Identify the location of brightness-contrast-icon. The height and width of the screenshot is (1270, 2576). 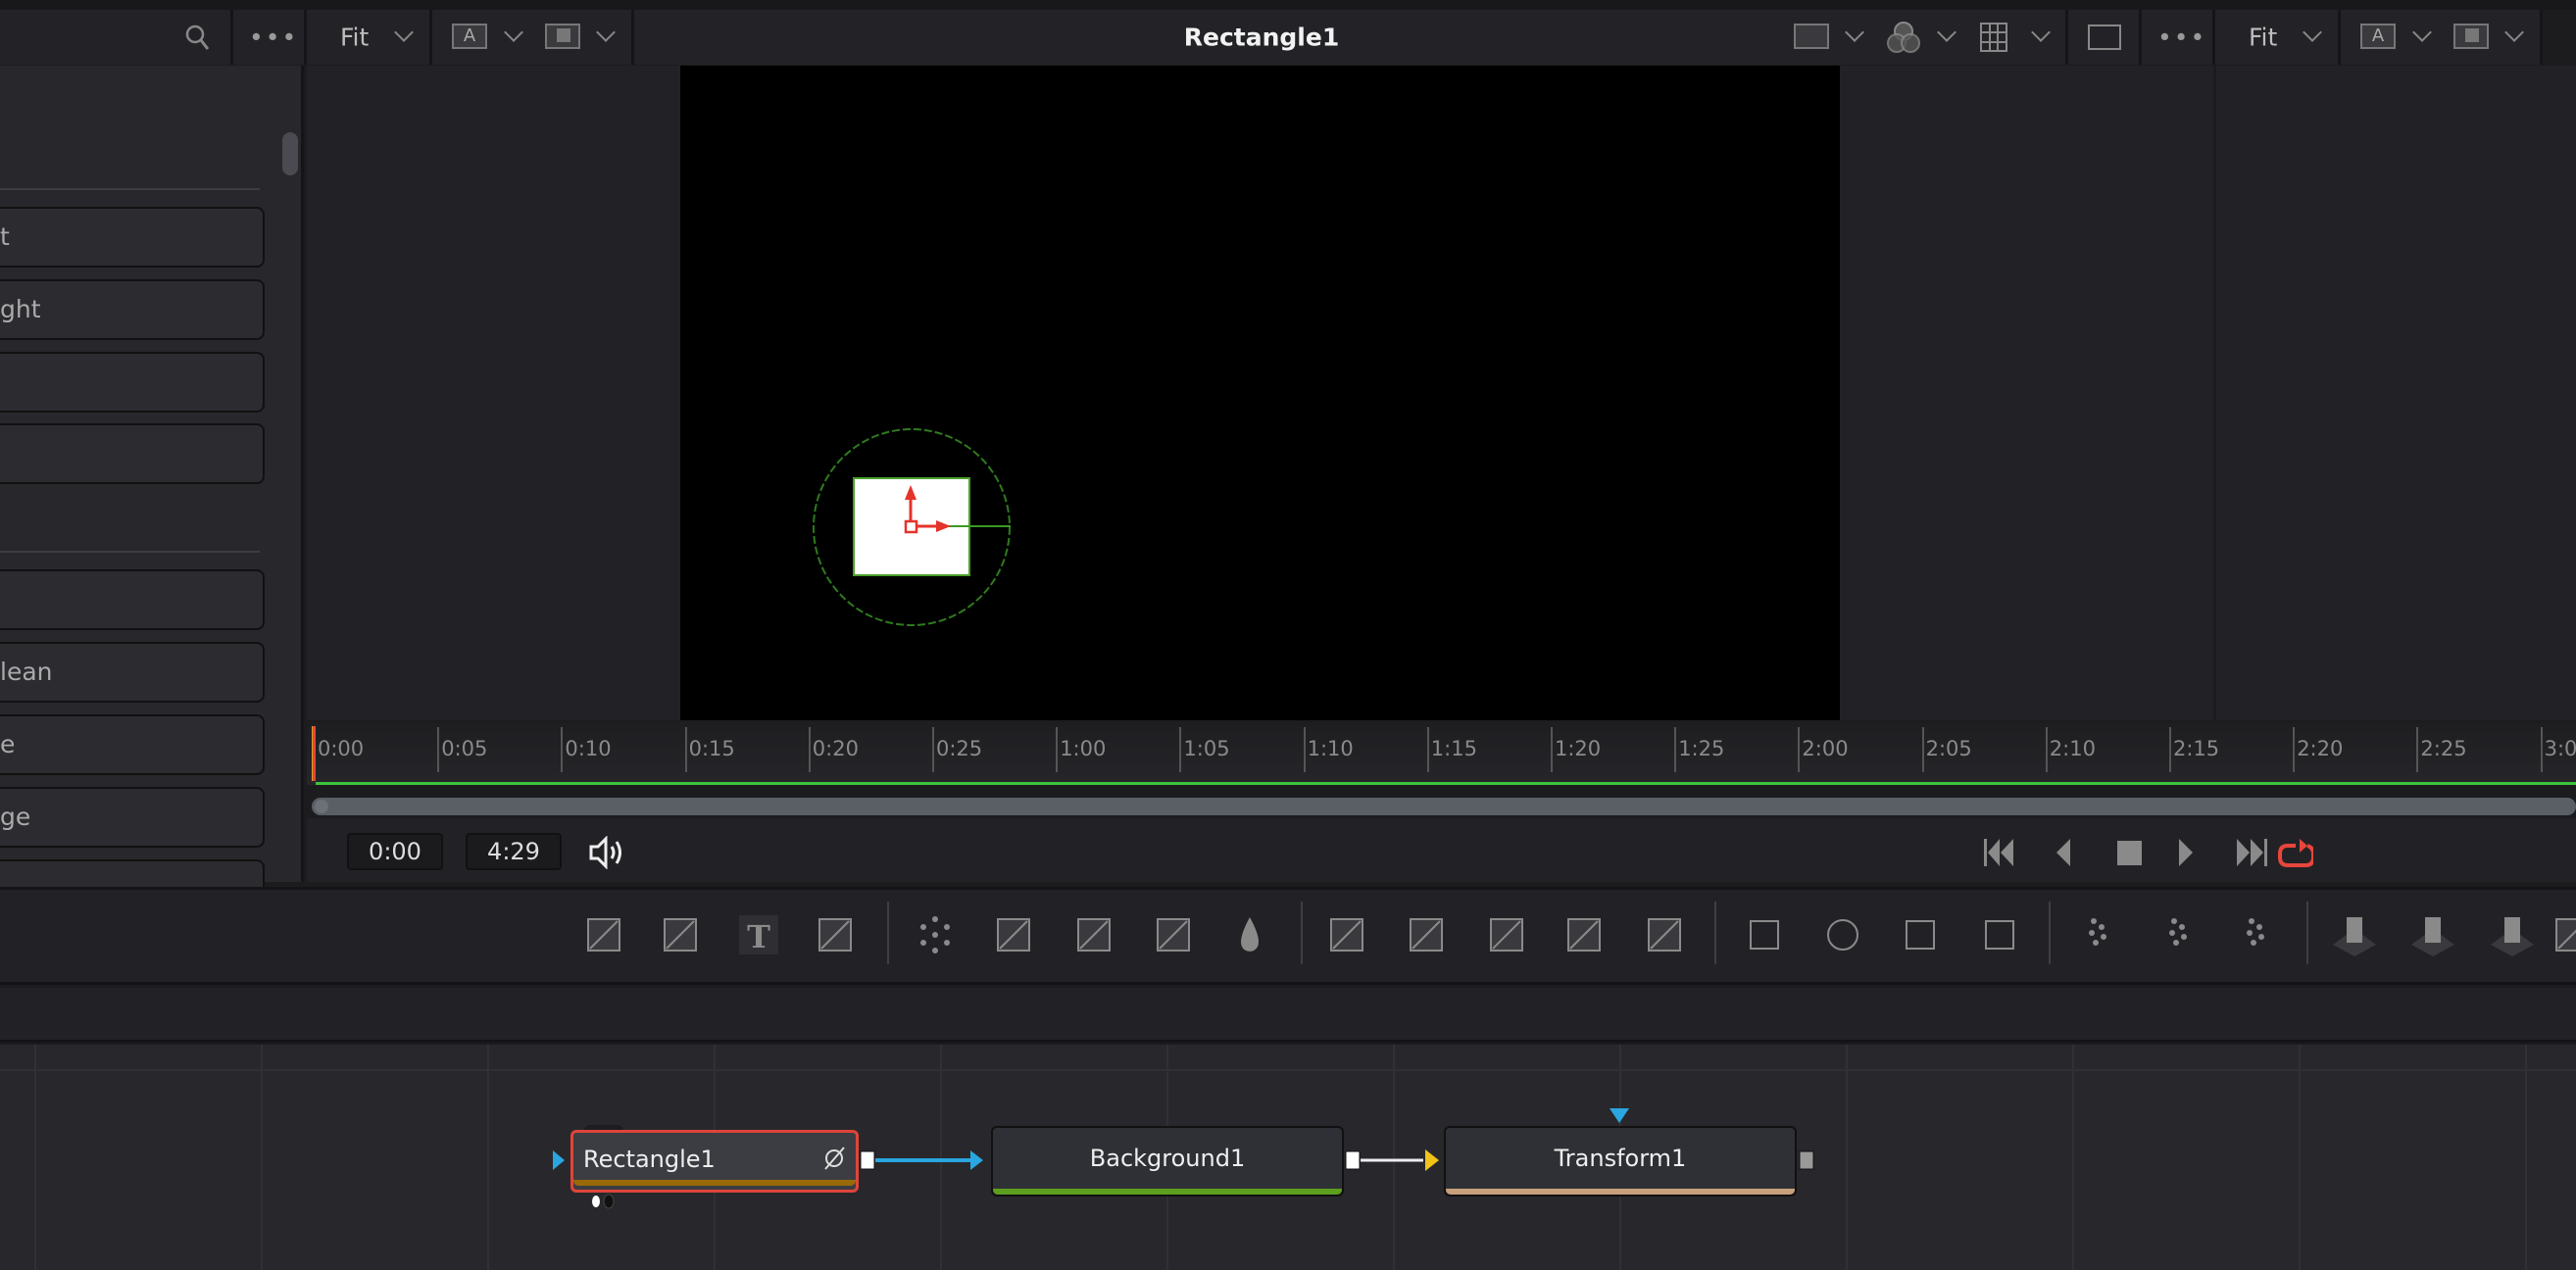
(1173, 935).